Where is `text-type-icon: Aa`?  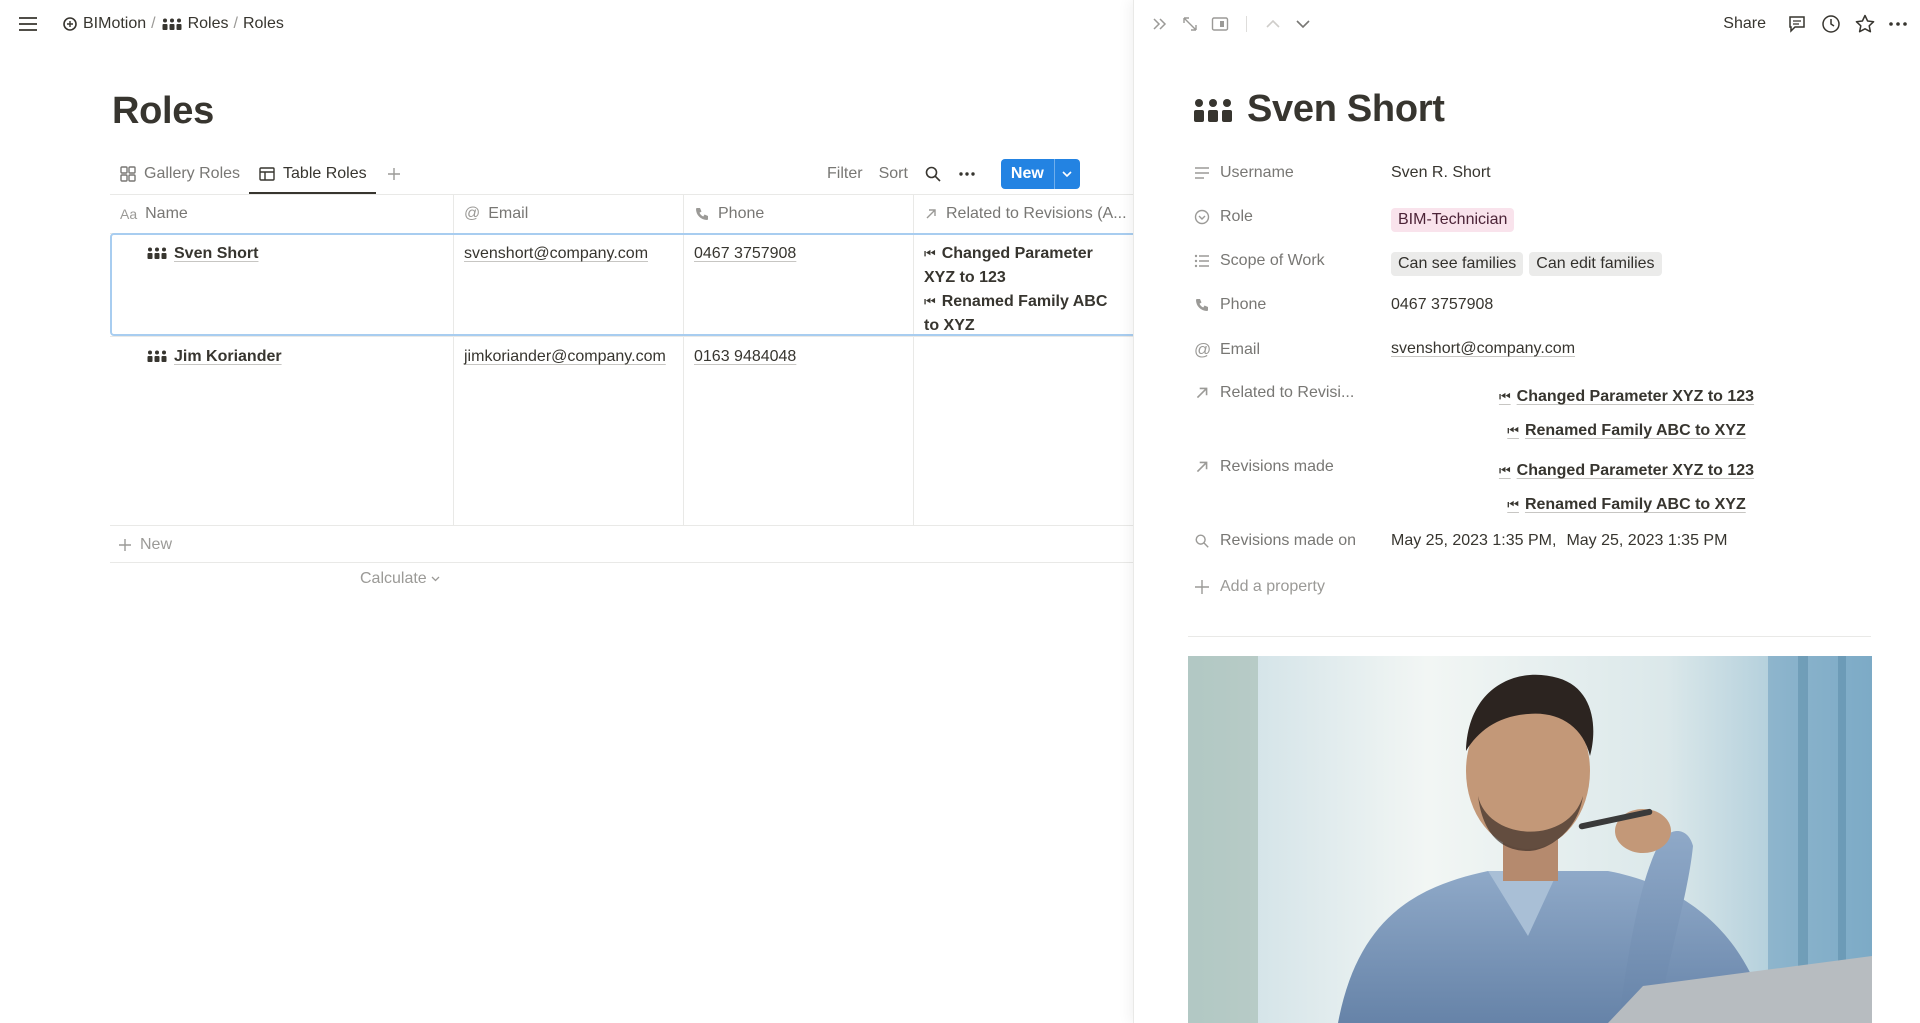
text-type-icon: Aa is located at coordinates (129, 214).